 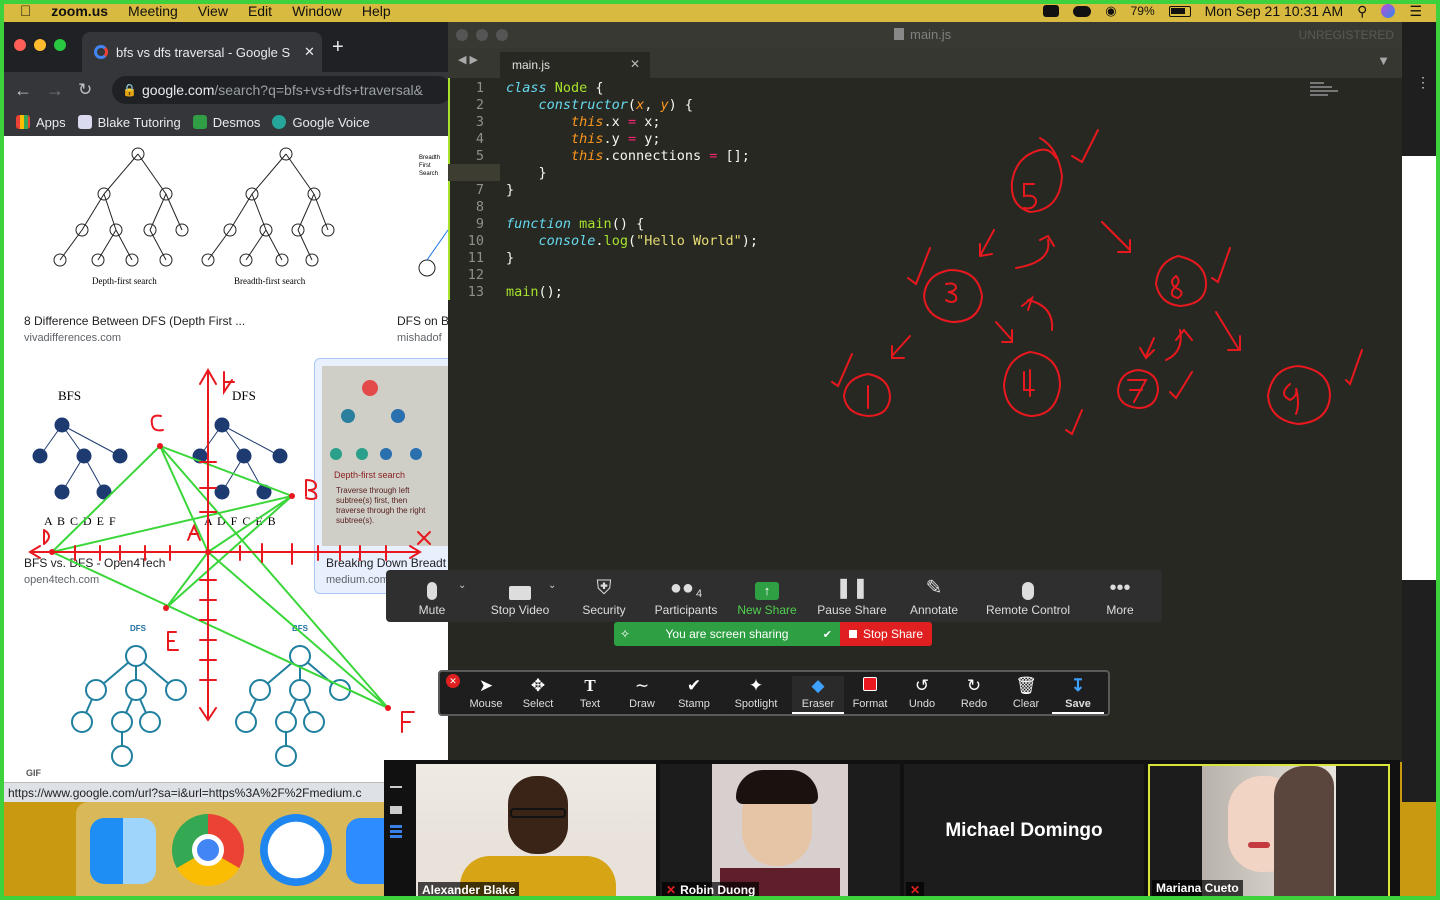 What do you see at coordinates (453, 681) in the screenshot?
I see `close-annotation-icon: ✕` at bounding box center [453, 681].